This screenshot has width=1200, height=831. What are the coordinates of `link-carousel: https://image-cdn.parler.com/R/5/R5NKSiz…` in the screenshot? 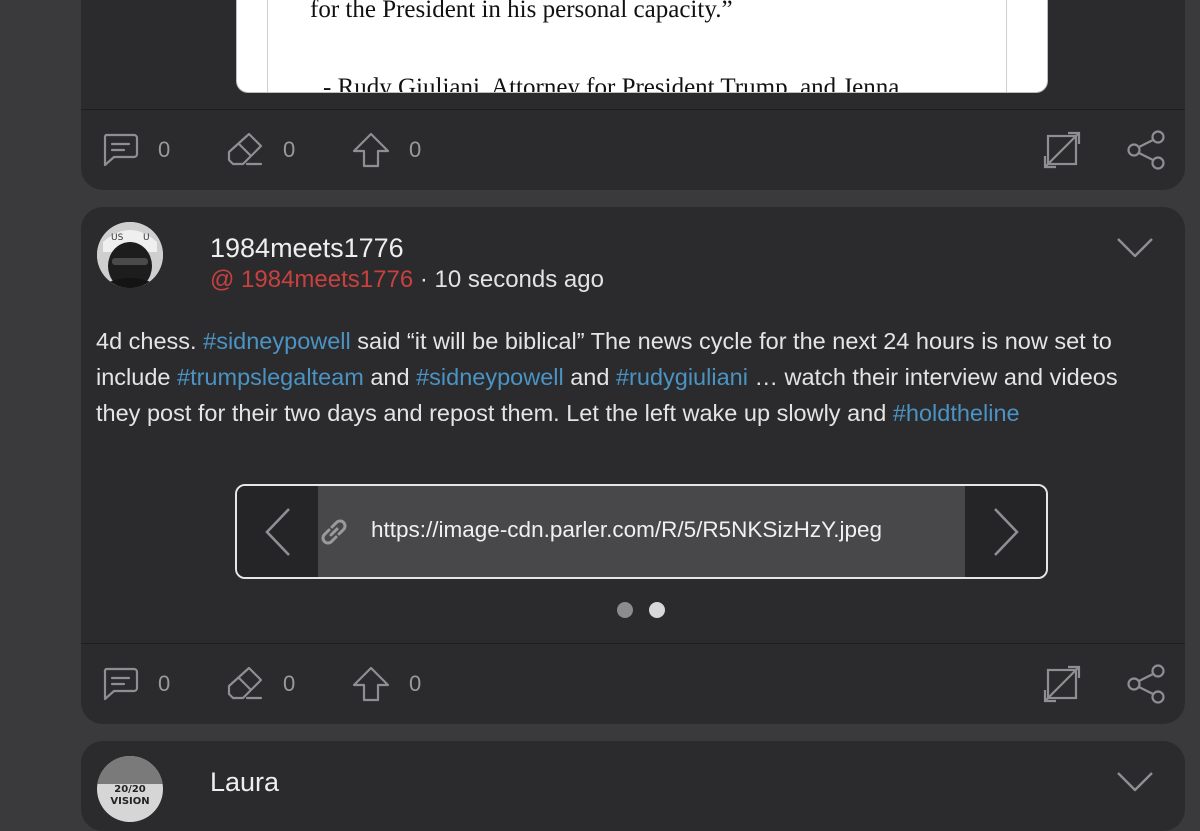 It's located at (641, 531).